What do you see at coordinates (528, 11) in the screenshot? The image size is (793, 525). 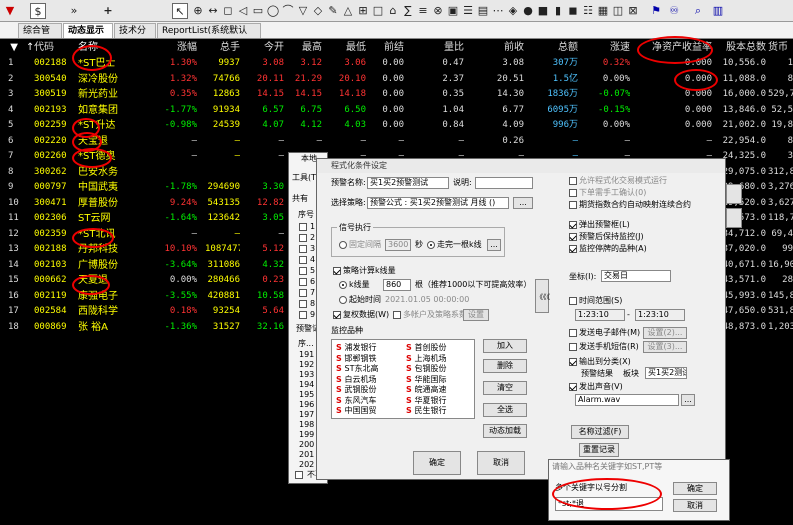 I see `toolbar-tool-icon: ●` at bounding box center [528, 11].